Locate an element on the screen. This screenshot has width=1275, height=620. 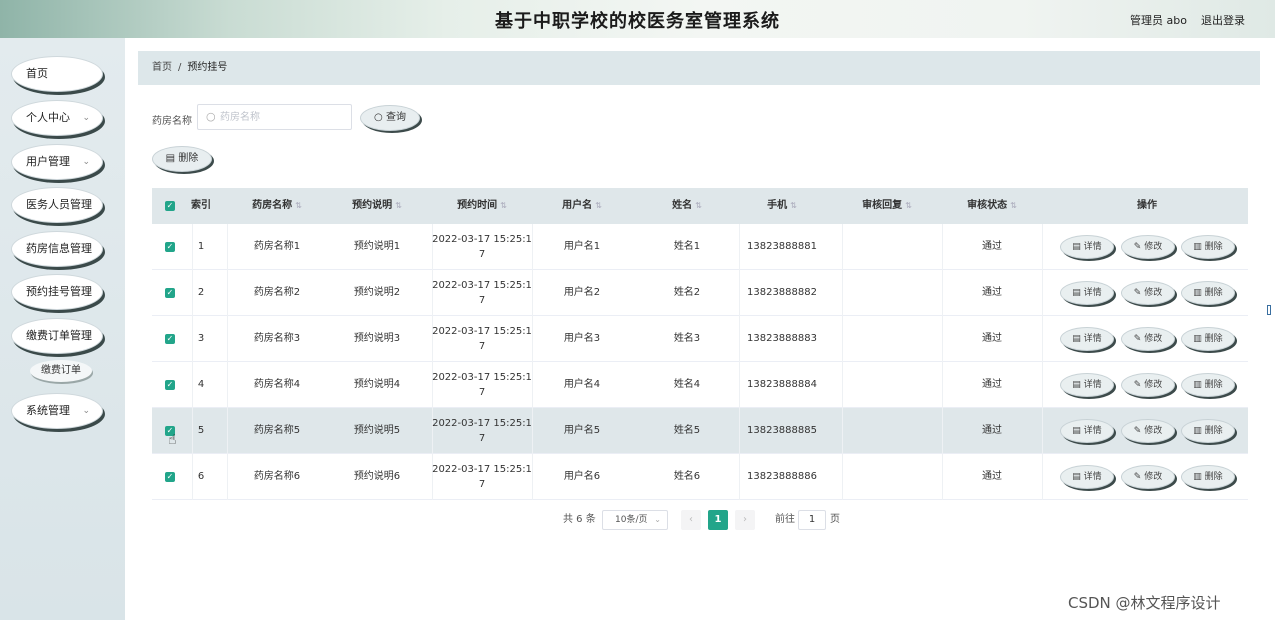
col-index: 索引 is located at coordinates (201, 205).